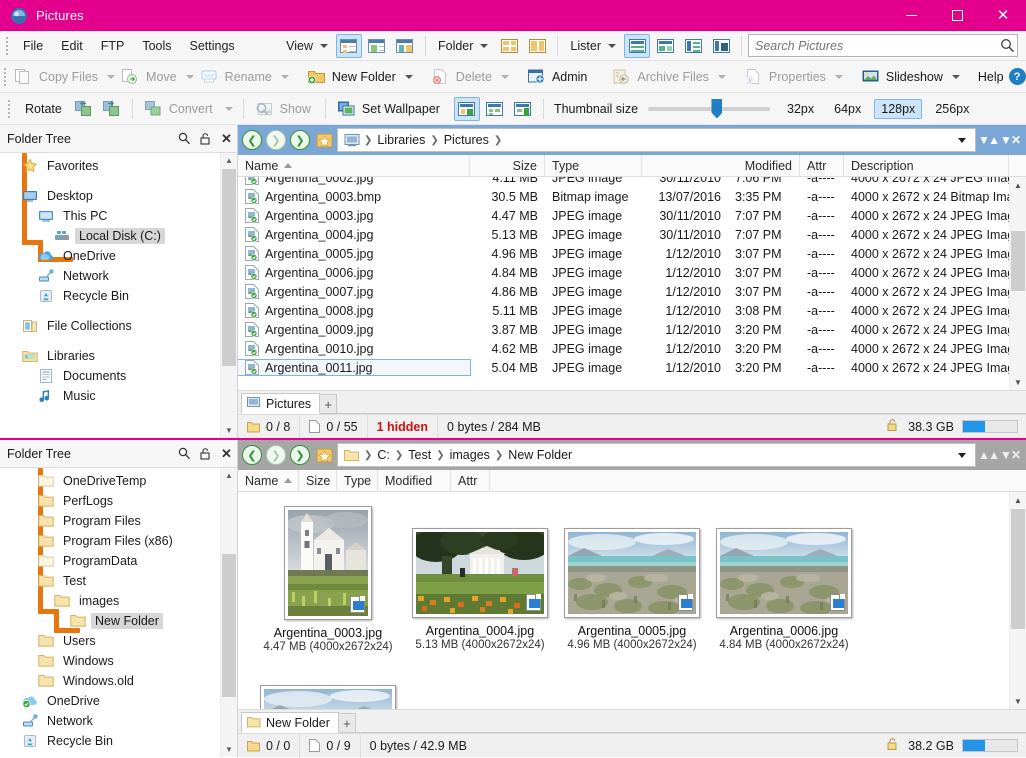 This screenshot has width=1026, height=758. What do you see at coordinates (898, 108) in the screenshot?
I see `size-128px-button: 128px` at bounding box center [898, 108].